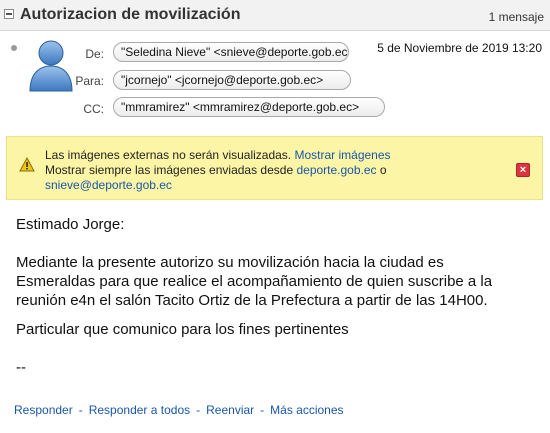 The width and height of the screenshot is (550, 433). I want to click on conversation-header: Autorizacion de movilización 1 mensaje, so click(275, 15).